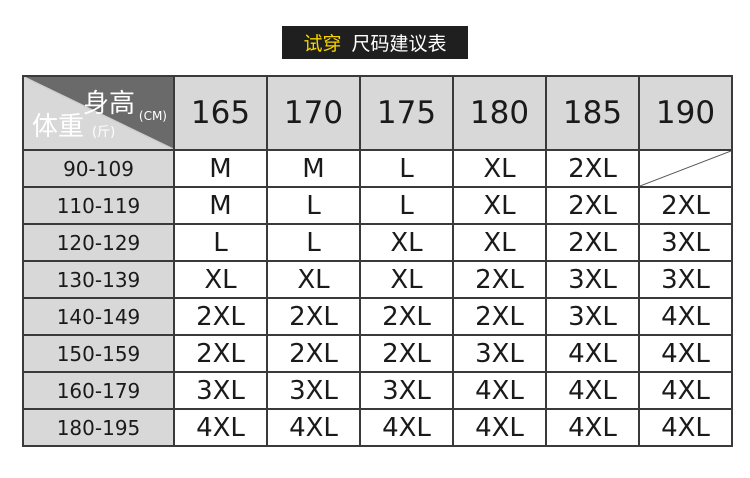 The width and height of the screenshot is (750, 478). I want to click on title-text: 尺码建议表, so click(399, 44).